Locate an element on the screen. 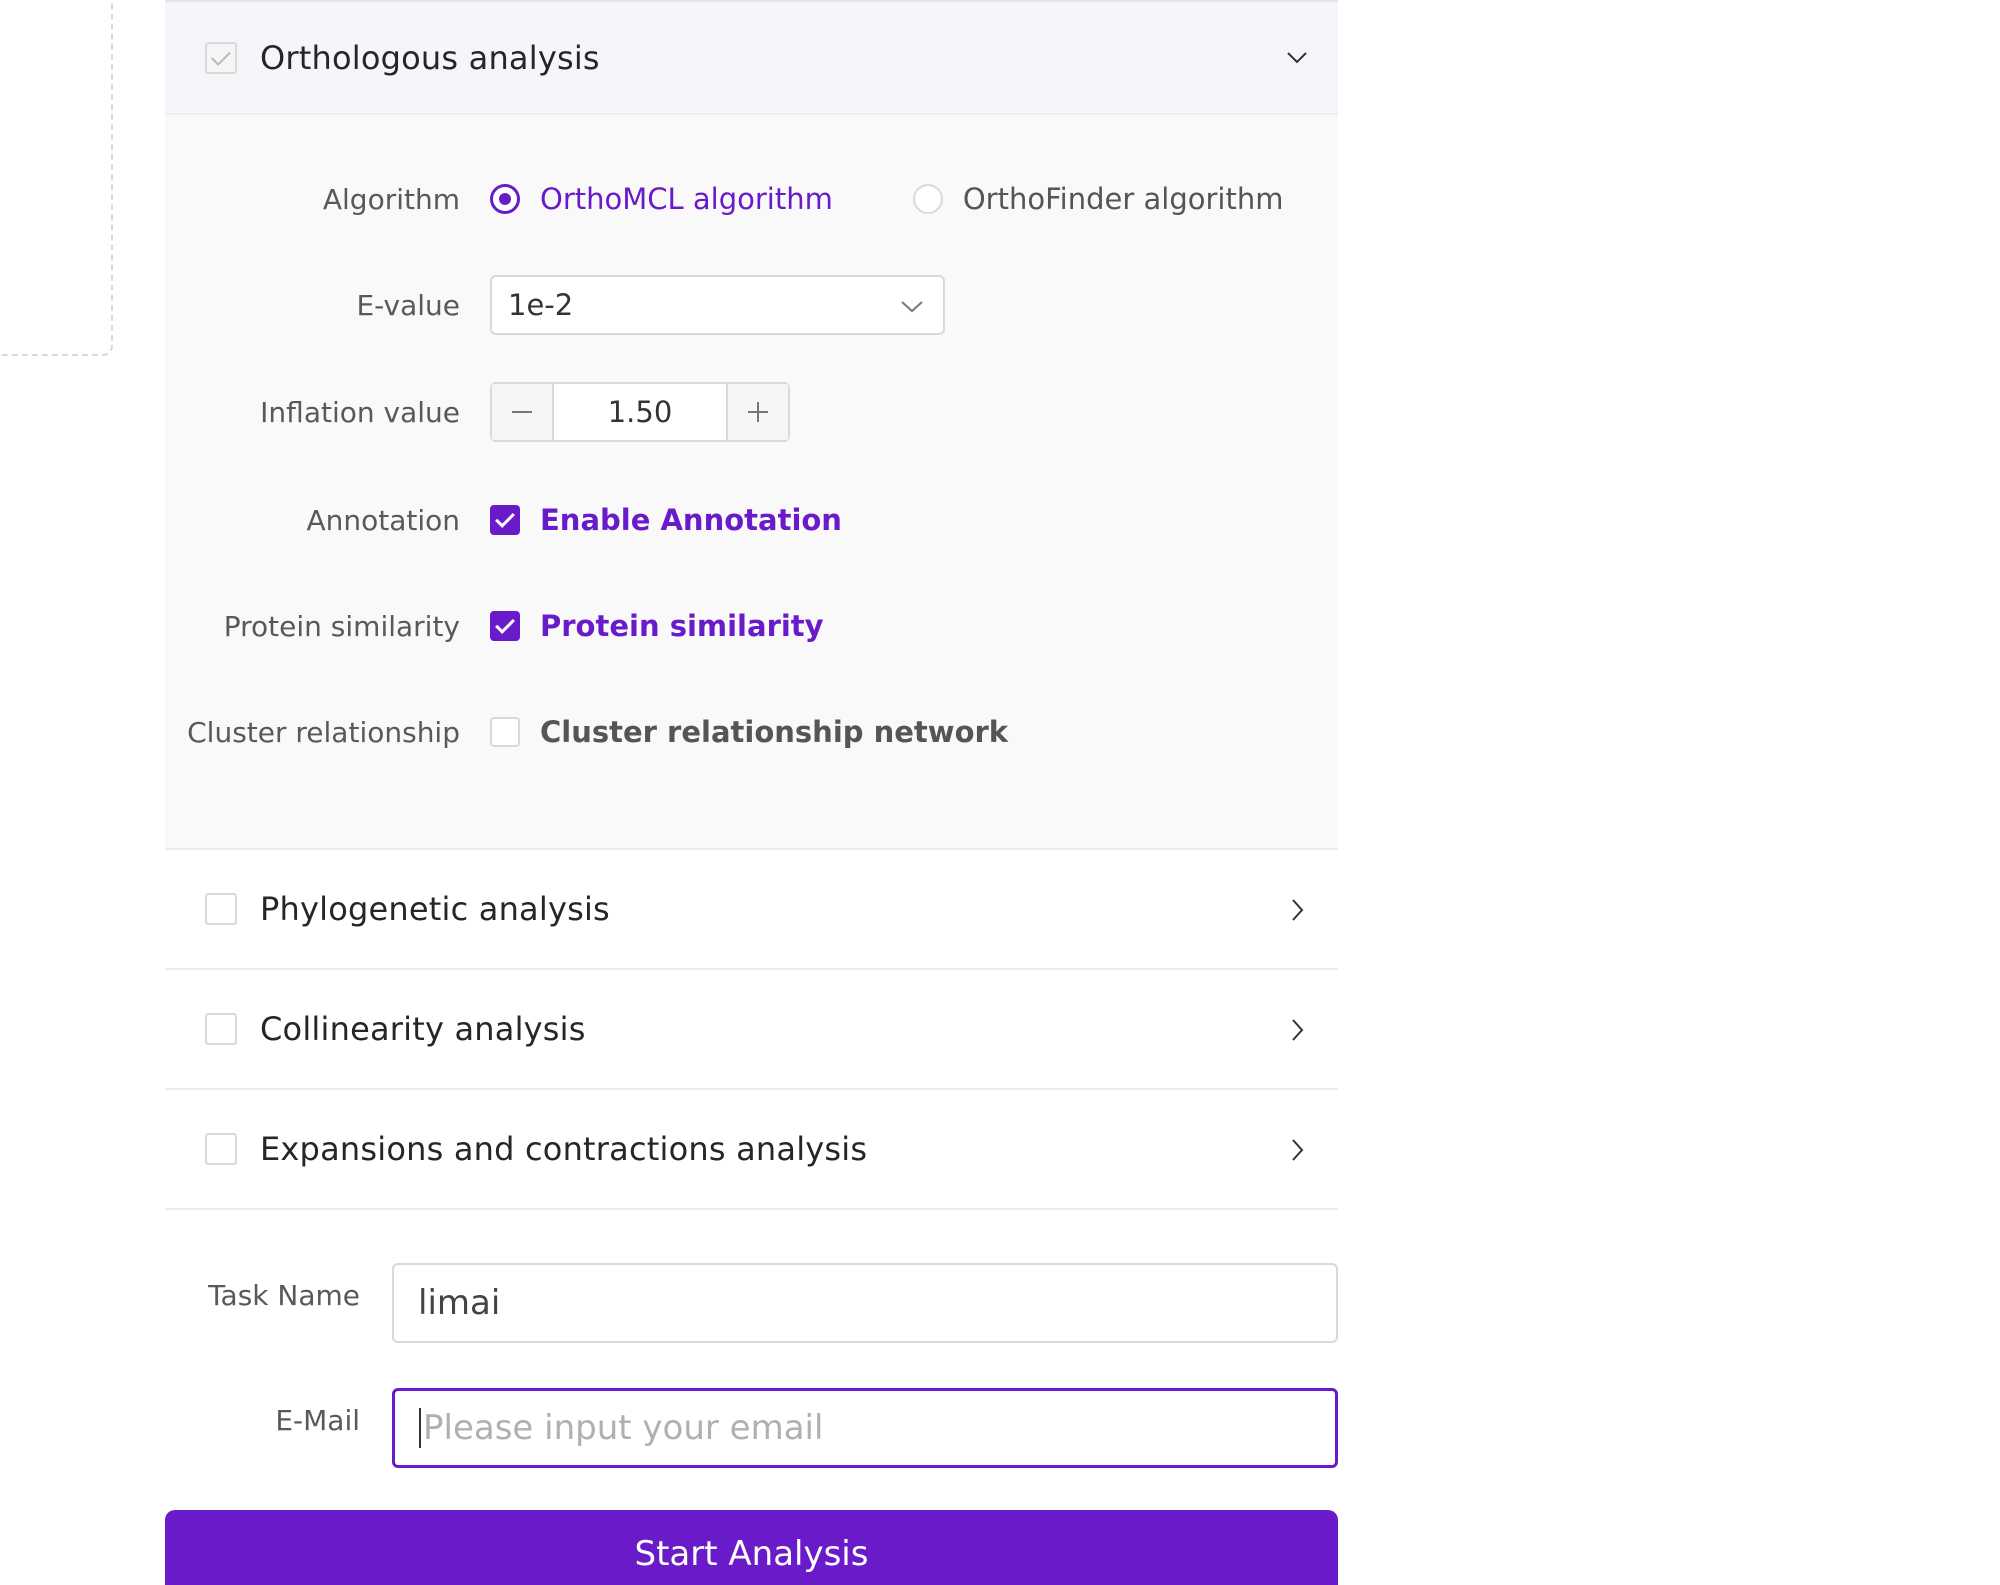 This screenshot has width=2000, height=1585. inflation-control: 1.50 is located at coordinates (640, 412).